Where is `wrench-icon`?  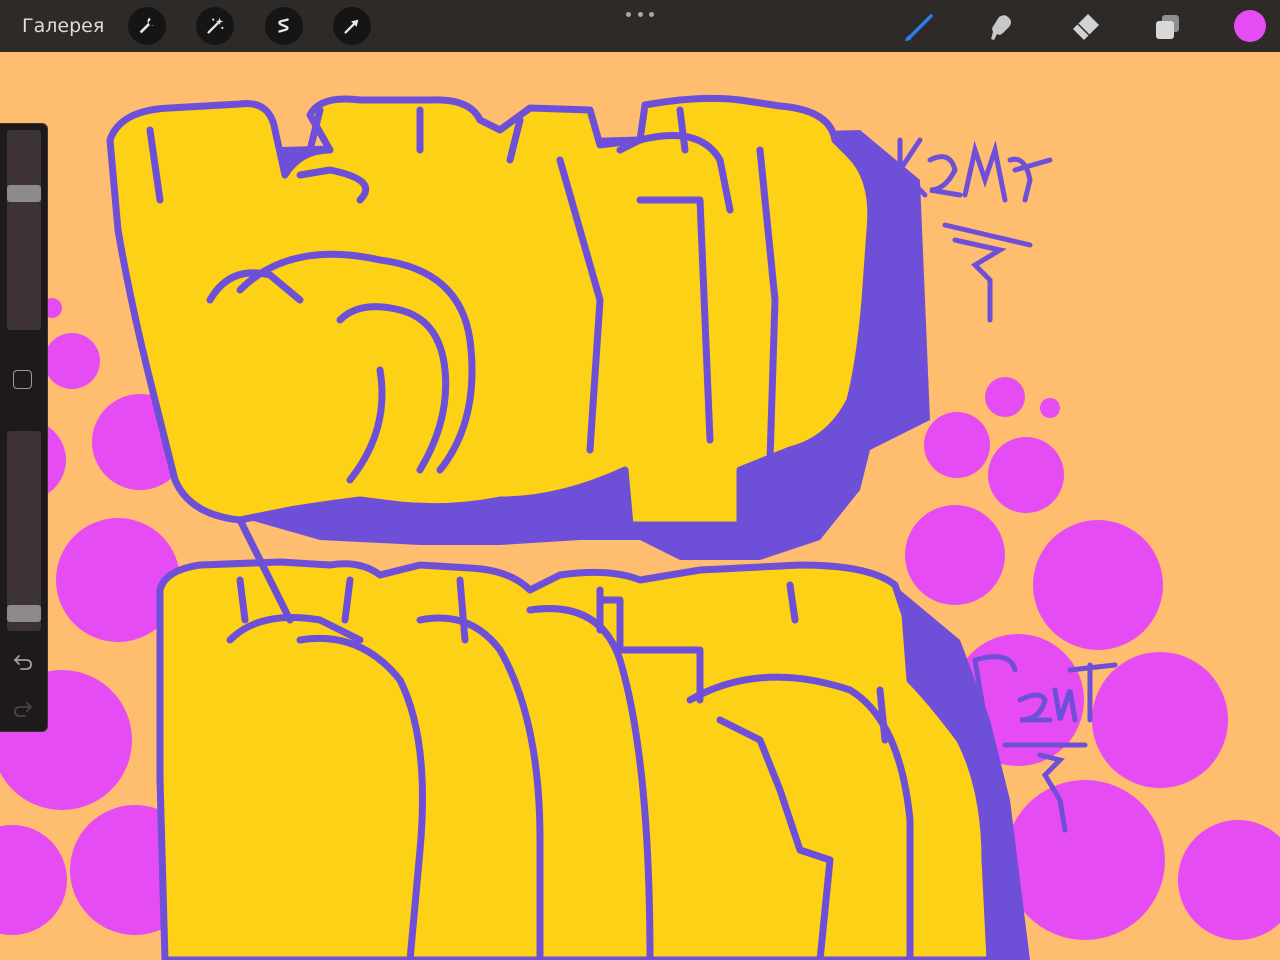
wrench-icon is located at coordinates (147, 25).